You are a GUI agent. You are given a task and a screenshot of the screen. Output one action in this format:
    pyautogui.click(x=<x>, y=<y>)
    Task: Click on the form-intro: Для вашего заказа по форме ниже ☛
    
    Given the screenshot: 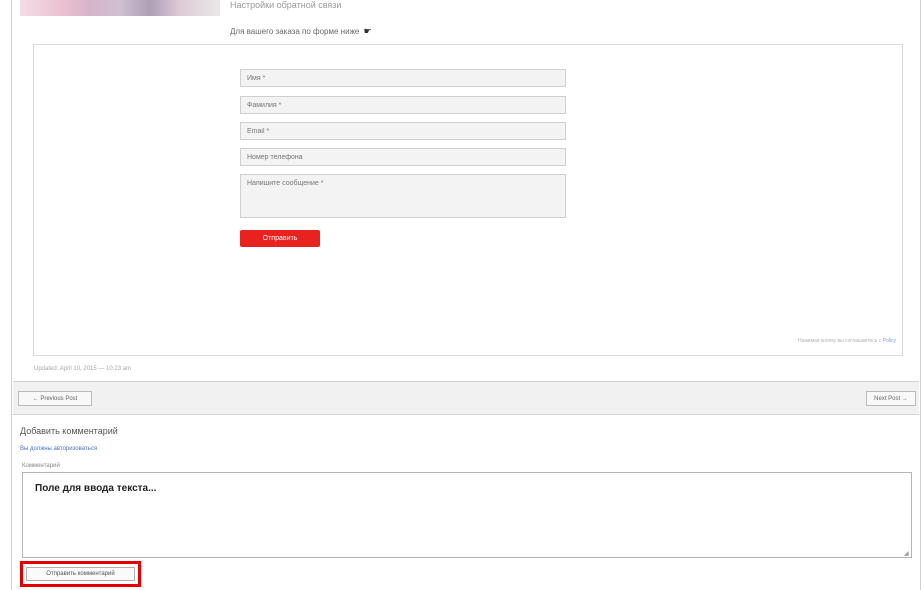 What is the action you would take?
    pyautogui.click(x=301, y=31)
    